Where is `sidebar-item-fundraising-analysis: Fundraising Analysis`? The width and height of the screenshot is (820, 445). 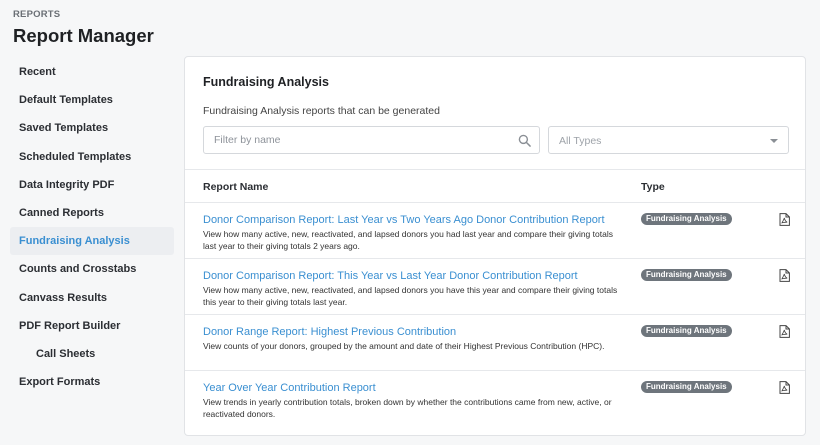 sidebar-item-fundraising-analysis: Fundraising Analysis is located at coordinates (92, 241).